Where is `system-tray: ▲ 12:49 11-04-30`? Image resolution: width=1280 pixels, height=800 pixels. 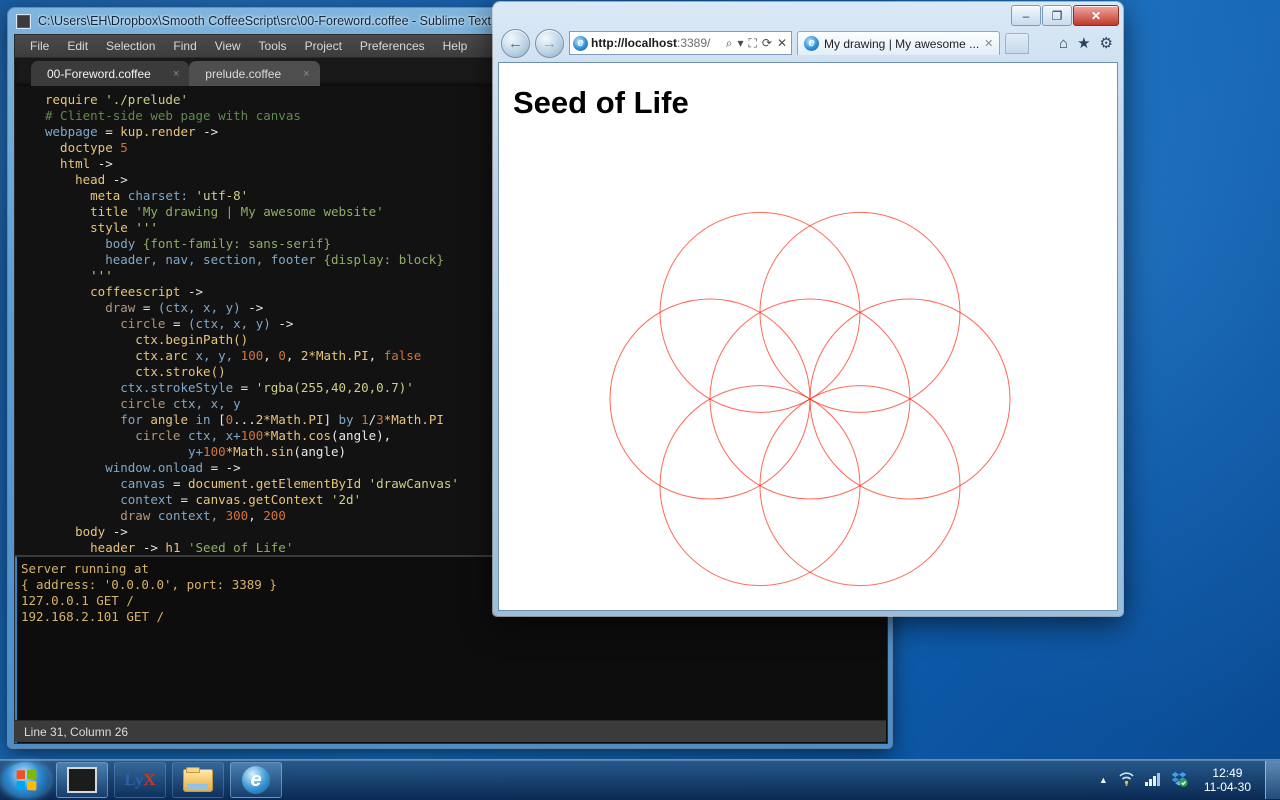
system-tray: ▲ 12:49 11-04-30 is located at coordinates (1180, 780).